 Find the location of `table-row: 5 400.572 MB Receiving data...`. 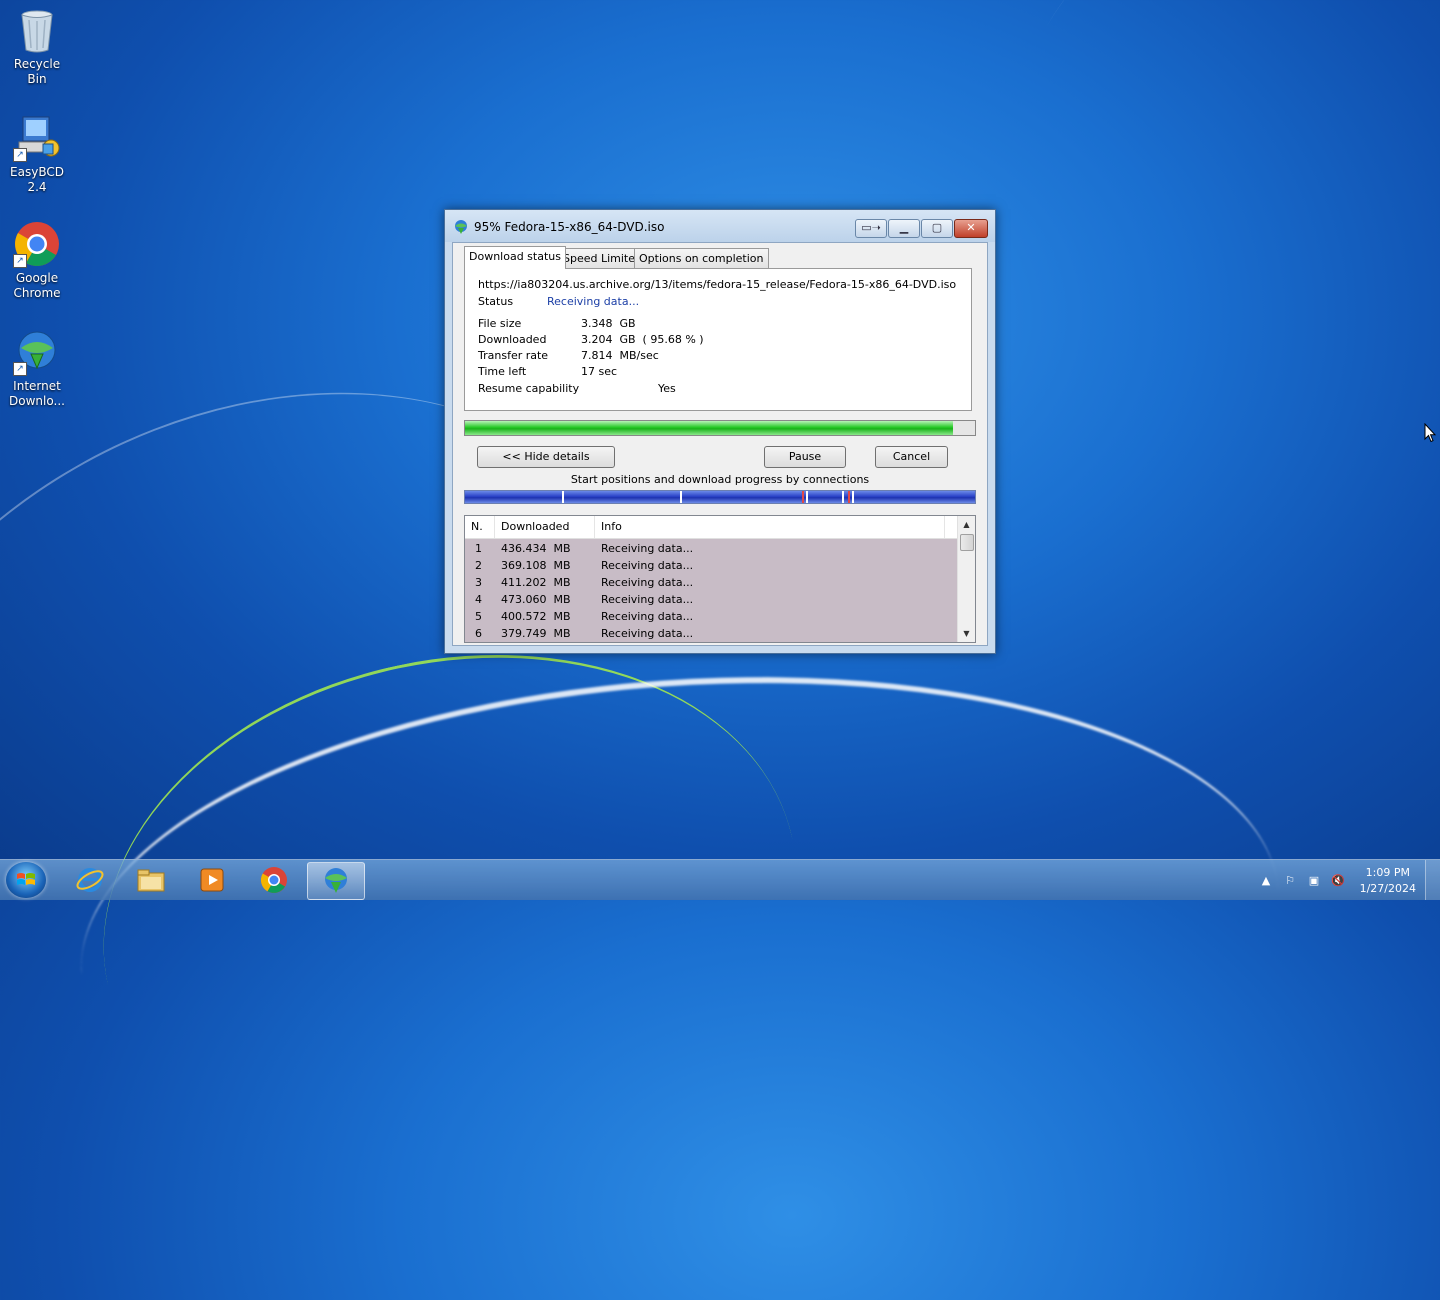

table-row: 5 400.572 MB Receiving data... is located at coordinates (711, 616).